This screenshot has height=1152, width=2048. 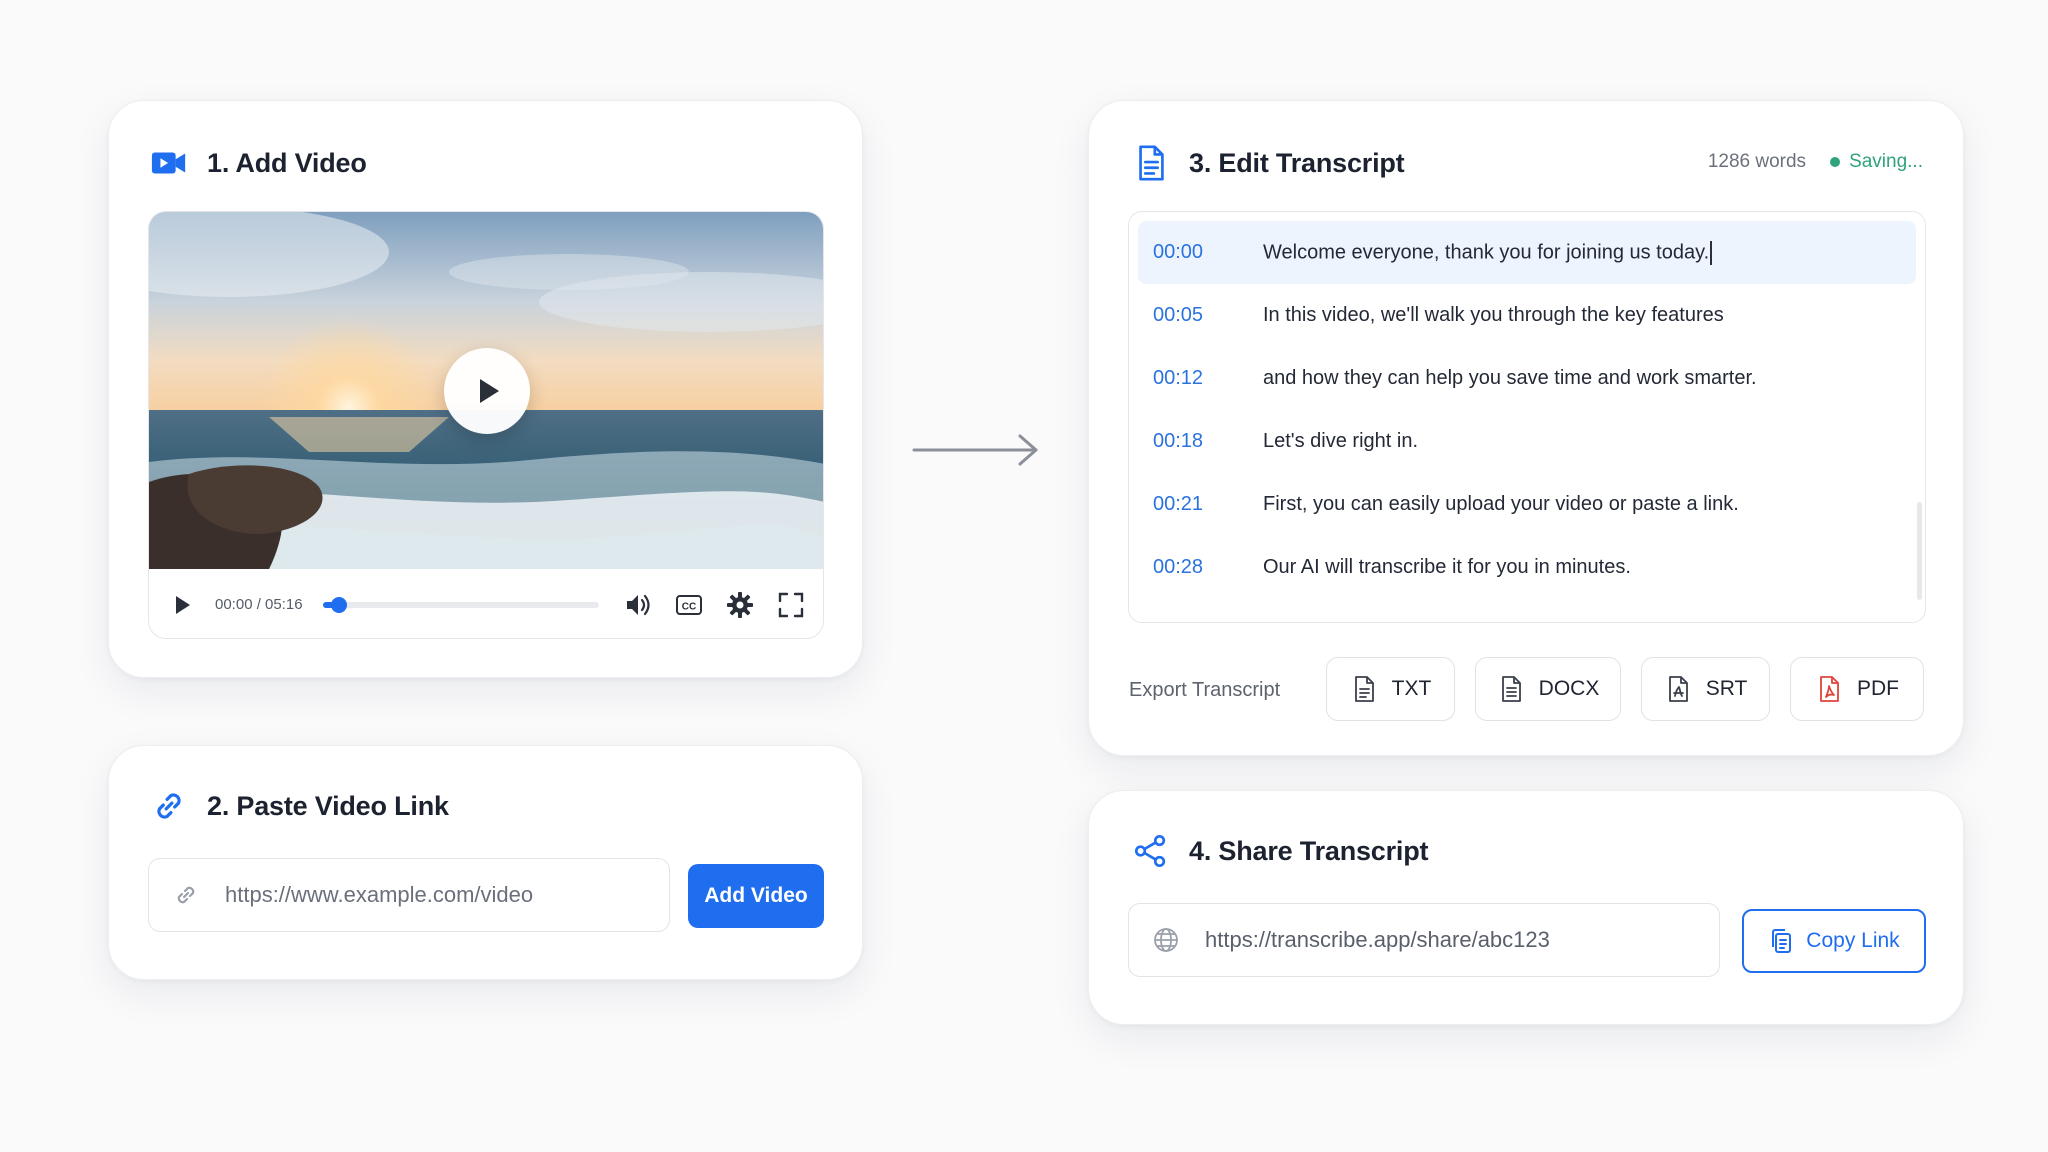 What do you see at coordinates (1411, 688) in the screenshot?
I see `export-txt-label: TXT` at bounding box center [1411, 688].